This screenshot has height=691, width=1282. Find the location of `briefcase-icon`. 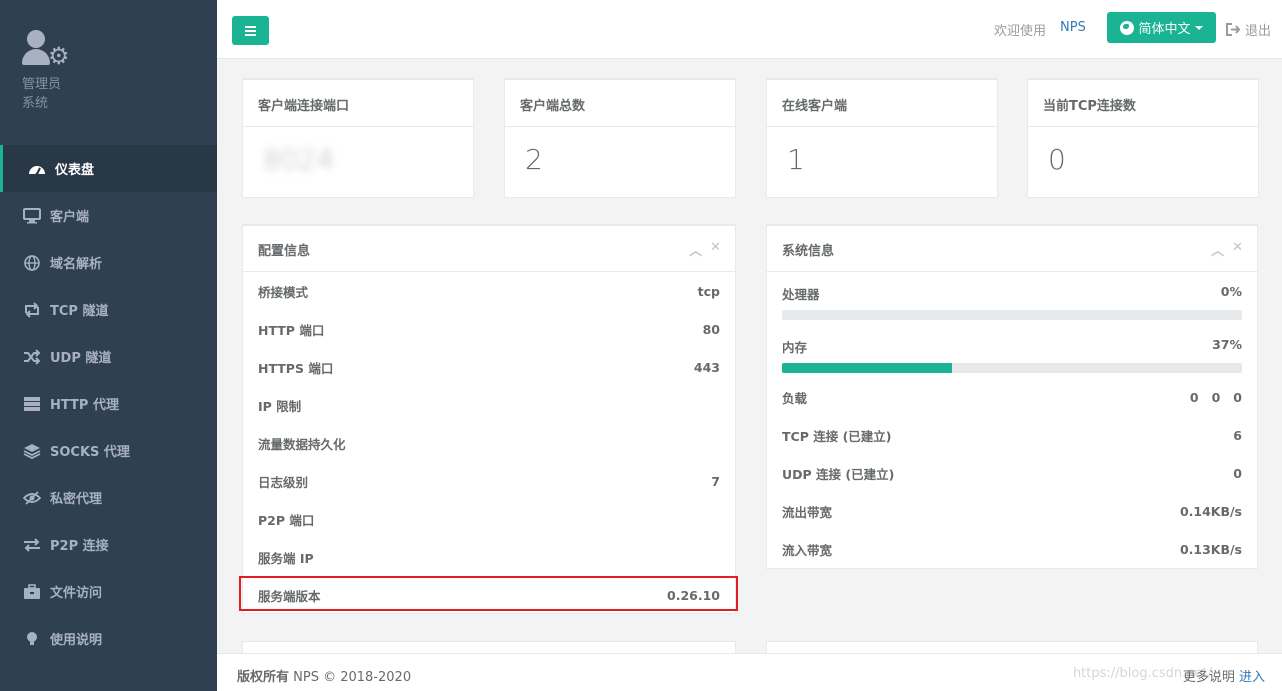

briefcase-icon is located at coordinates (32, 591).